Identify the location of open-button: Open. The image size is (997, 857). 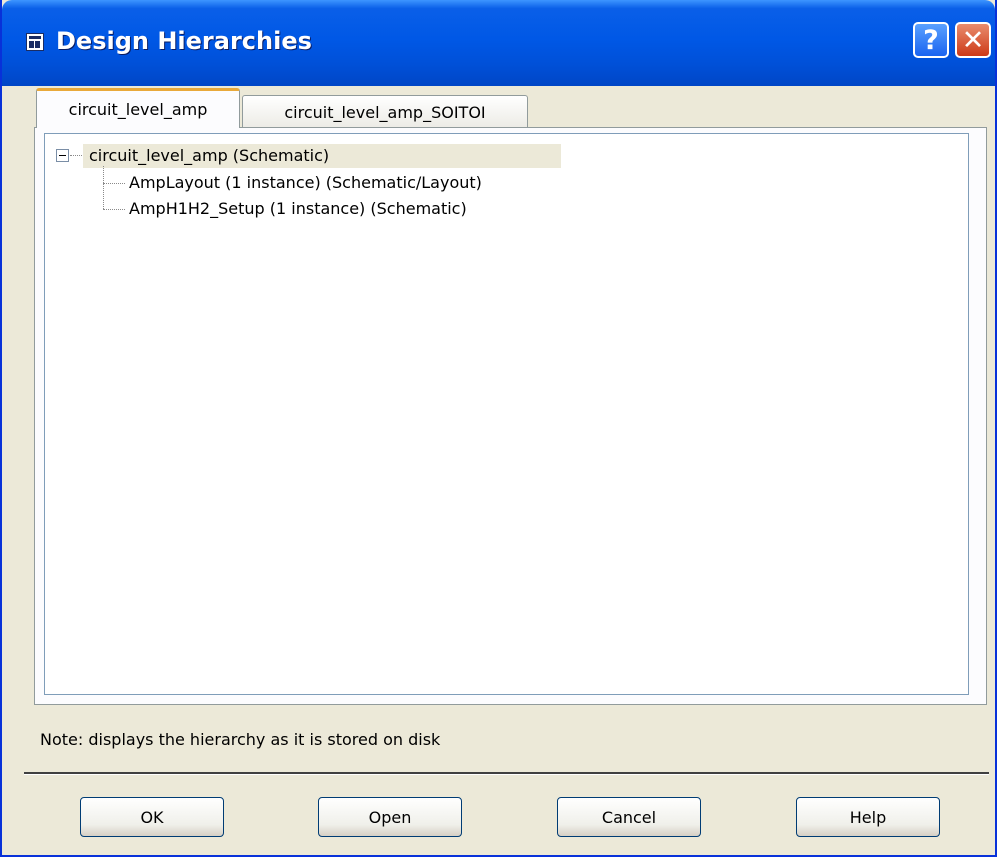
(390, 817).